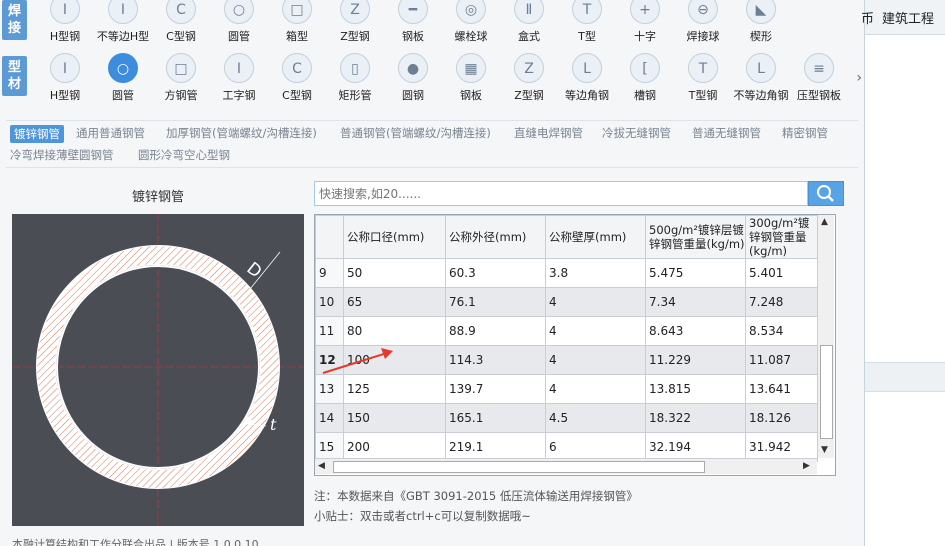  What do you see at coordinates (471, 78) in the screenshot?
I see `row2-item-7: ▦ 钢板` at bounding box center [471, 78].